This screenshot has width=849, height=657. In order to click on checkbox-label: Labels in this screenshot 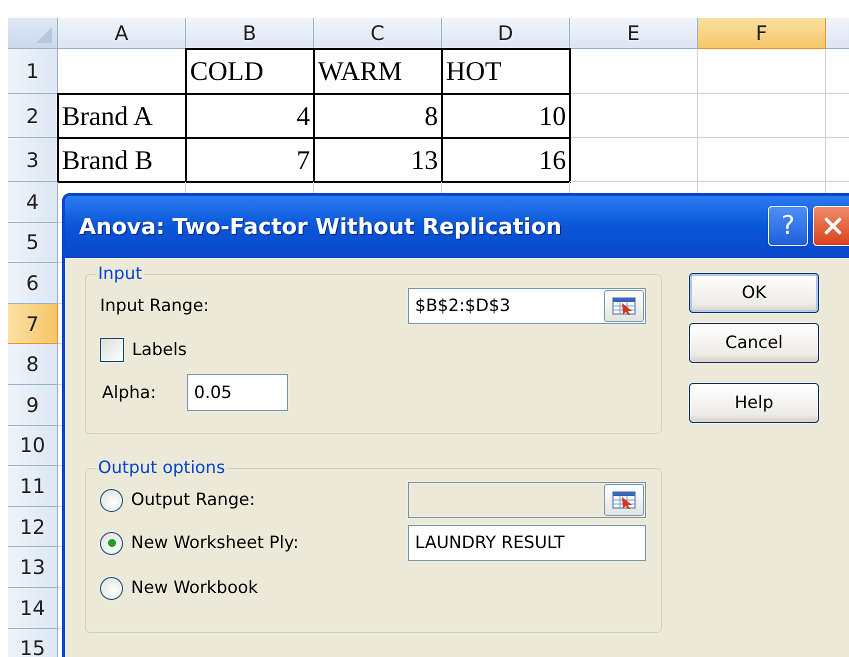, I will do `click(159, 350)`.